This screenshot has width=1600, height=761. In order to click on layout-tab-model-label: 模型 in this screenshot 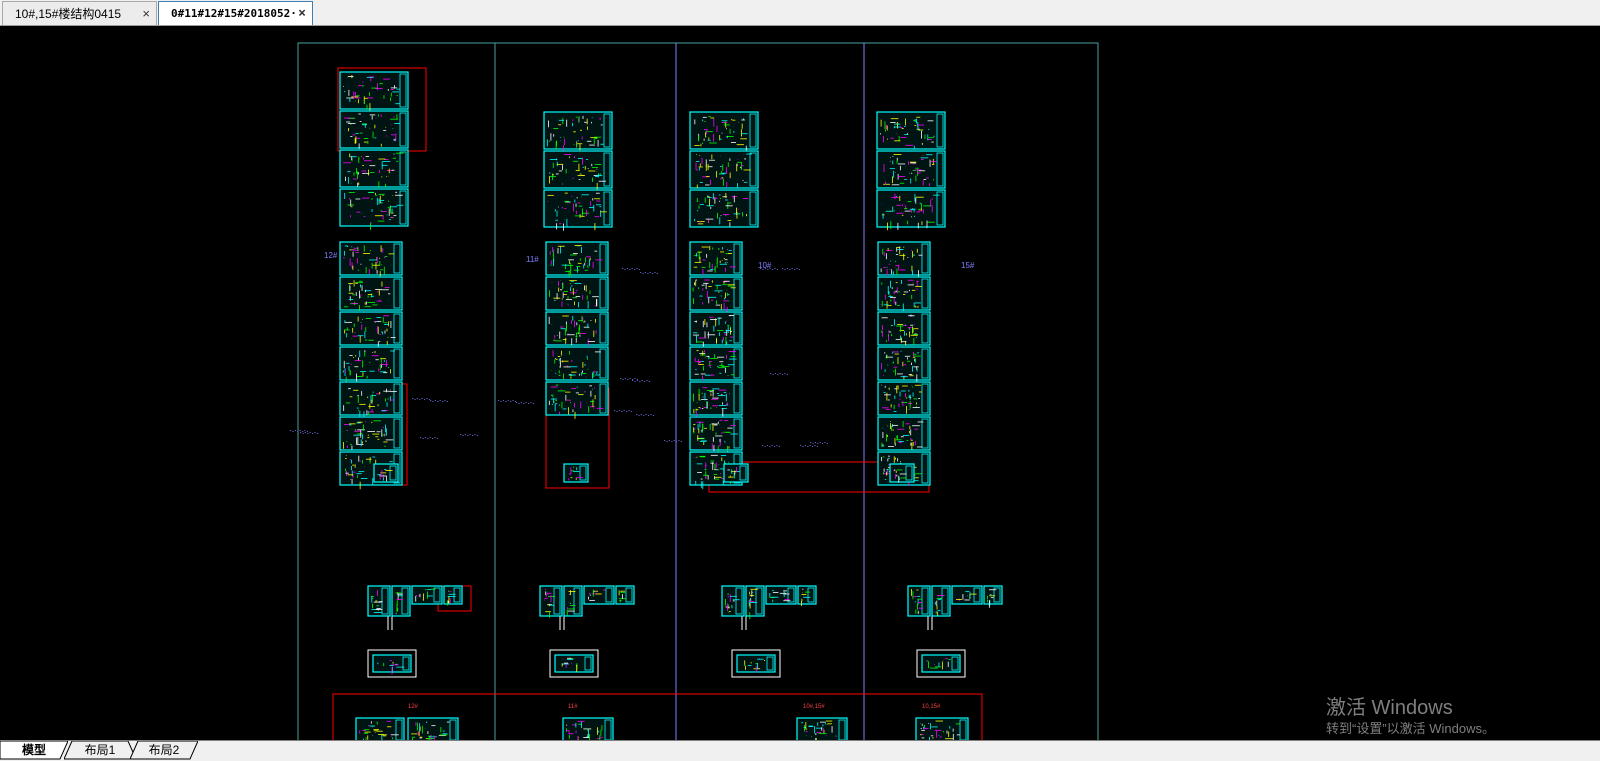, I will do `click(33, 750)`.